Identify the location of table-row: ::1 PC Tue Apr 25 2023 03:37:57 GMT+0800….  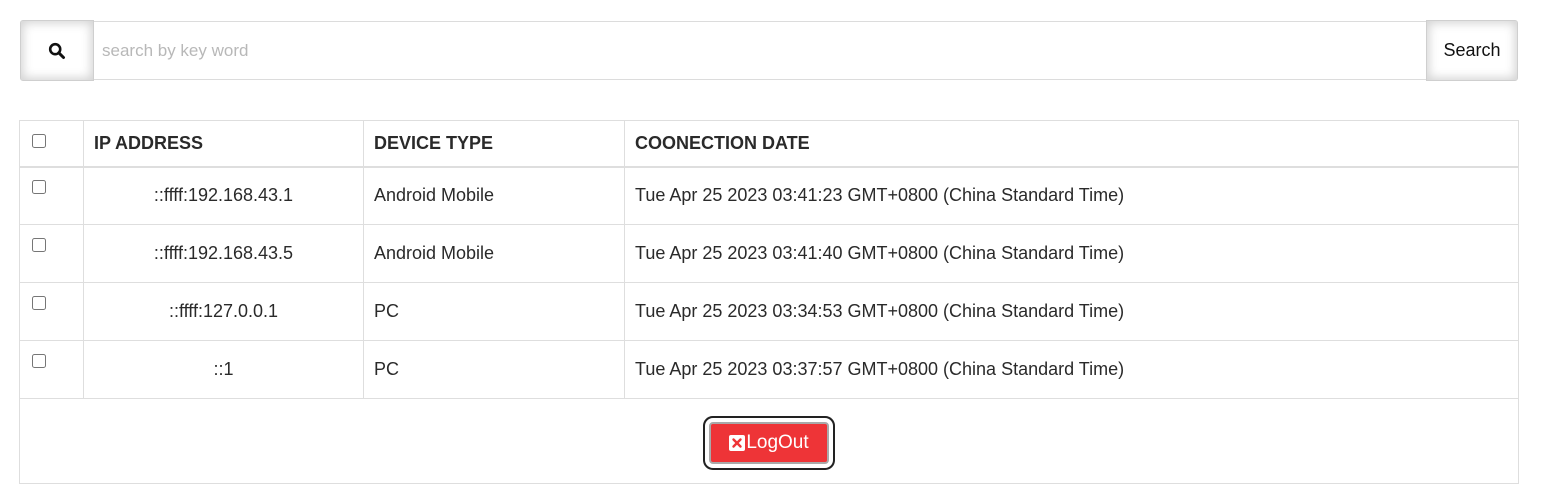
(769, 369).